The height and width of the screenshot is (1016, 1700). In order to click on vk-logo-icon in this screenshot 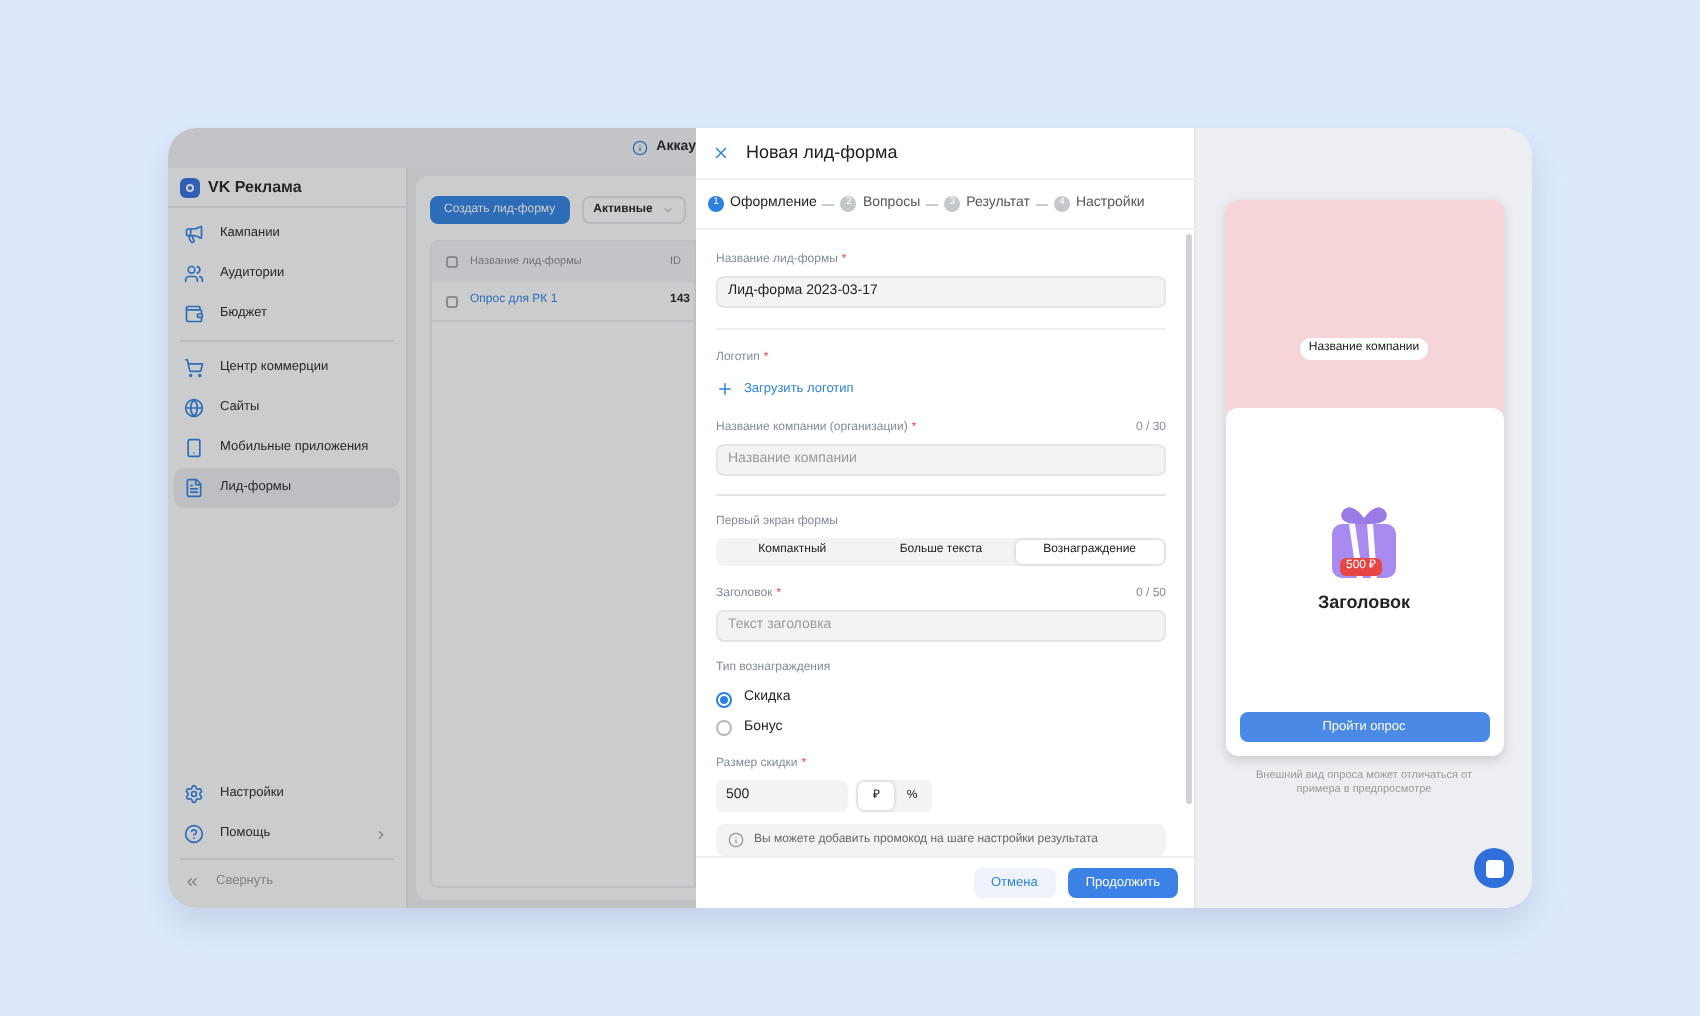, I will do `click(1494, 868)`.